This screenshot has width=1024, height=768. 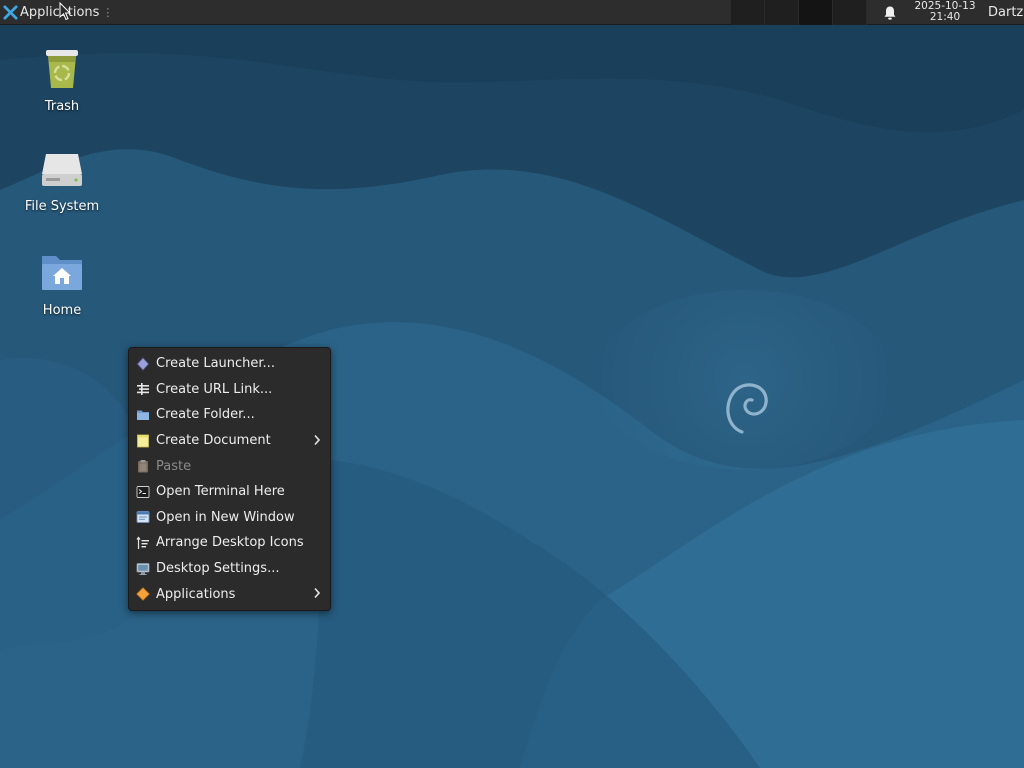 What do you see at coordinates (890, 13) in the screenshot?
I see `bell-icon` at bounding box center [890, 13].